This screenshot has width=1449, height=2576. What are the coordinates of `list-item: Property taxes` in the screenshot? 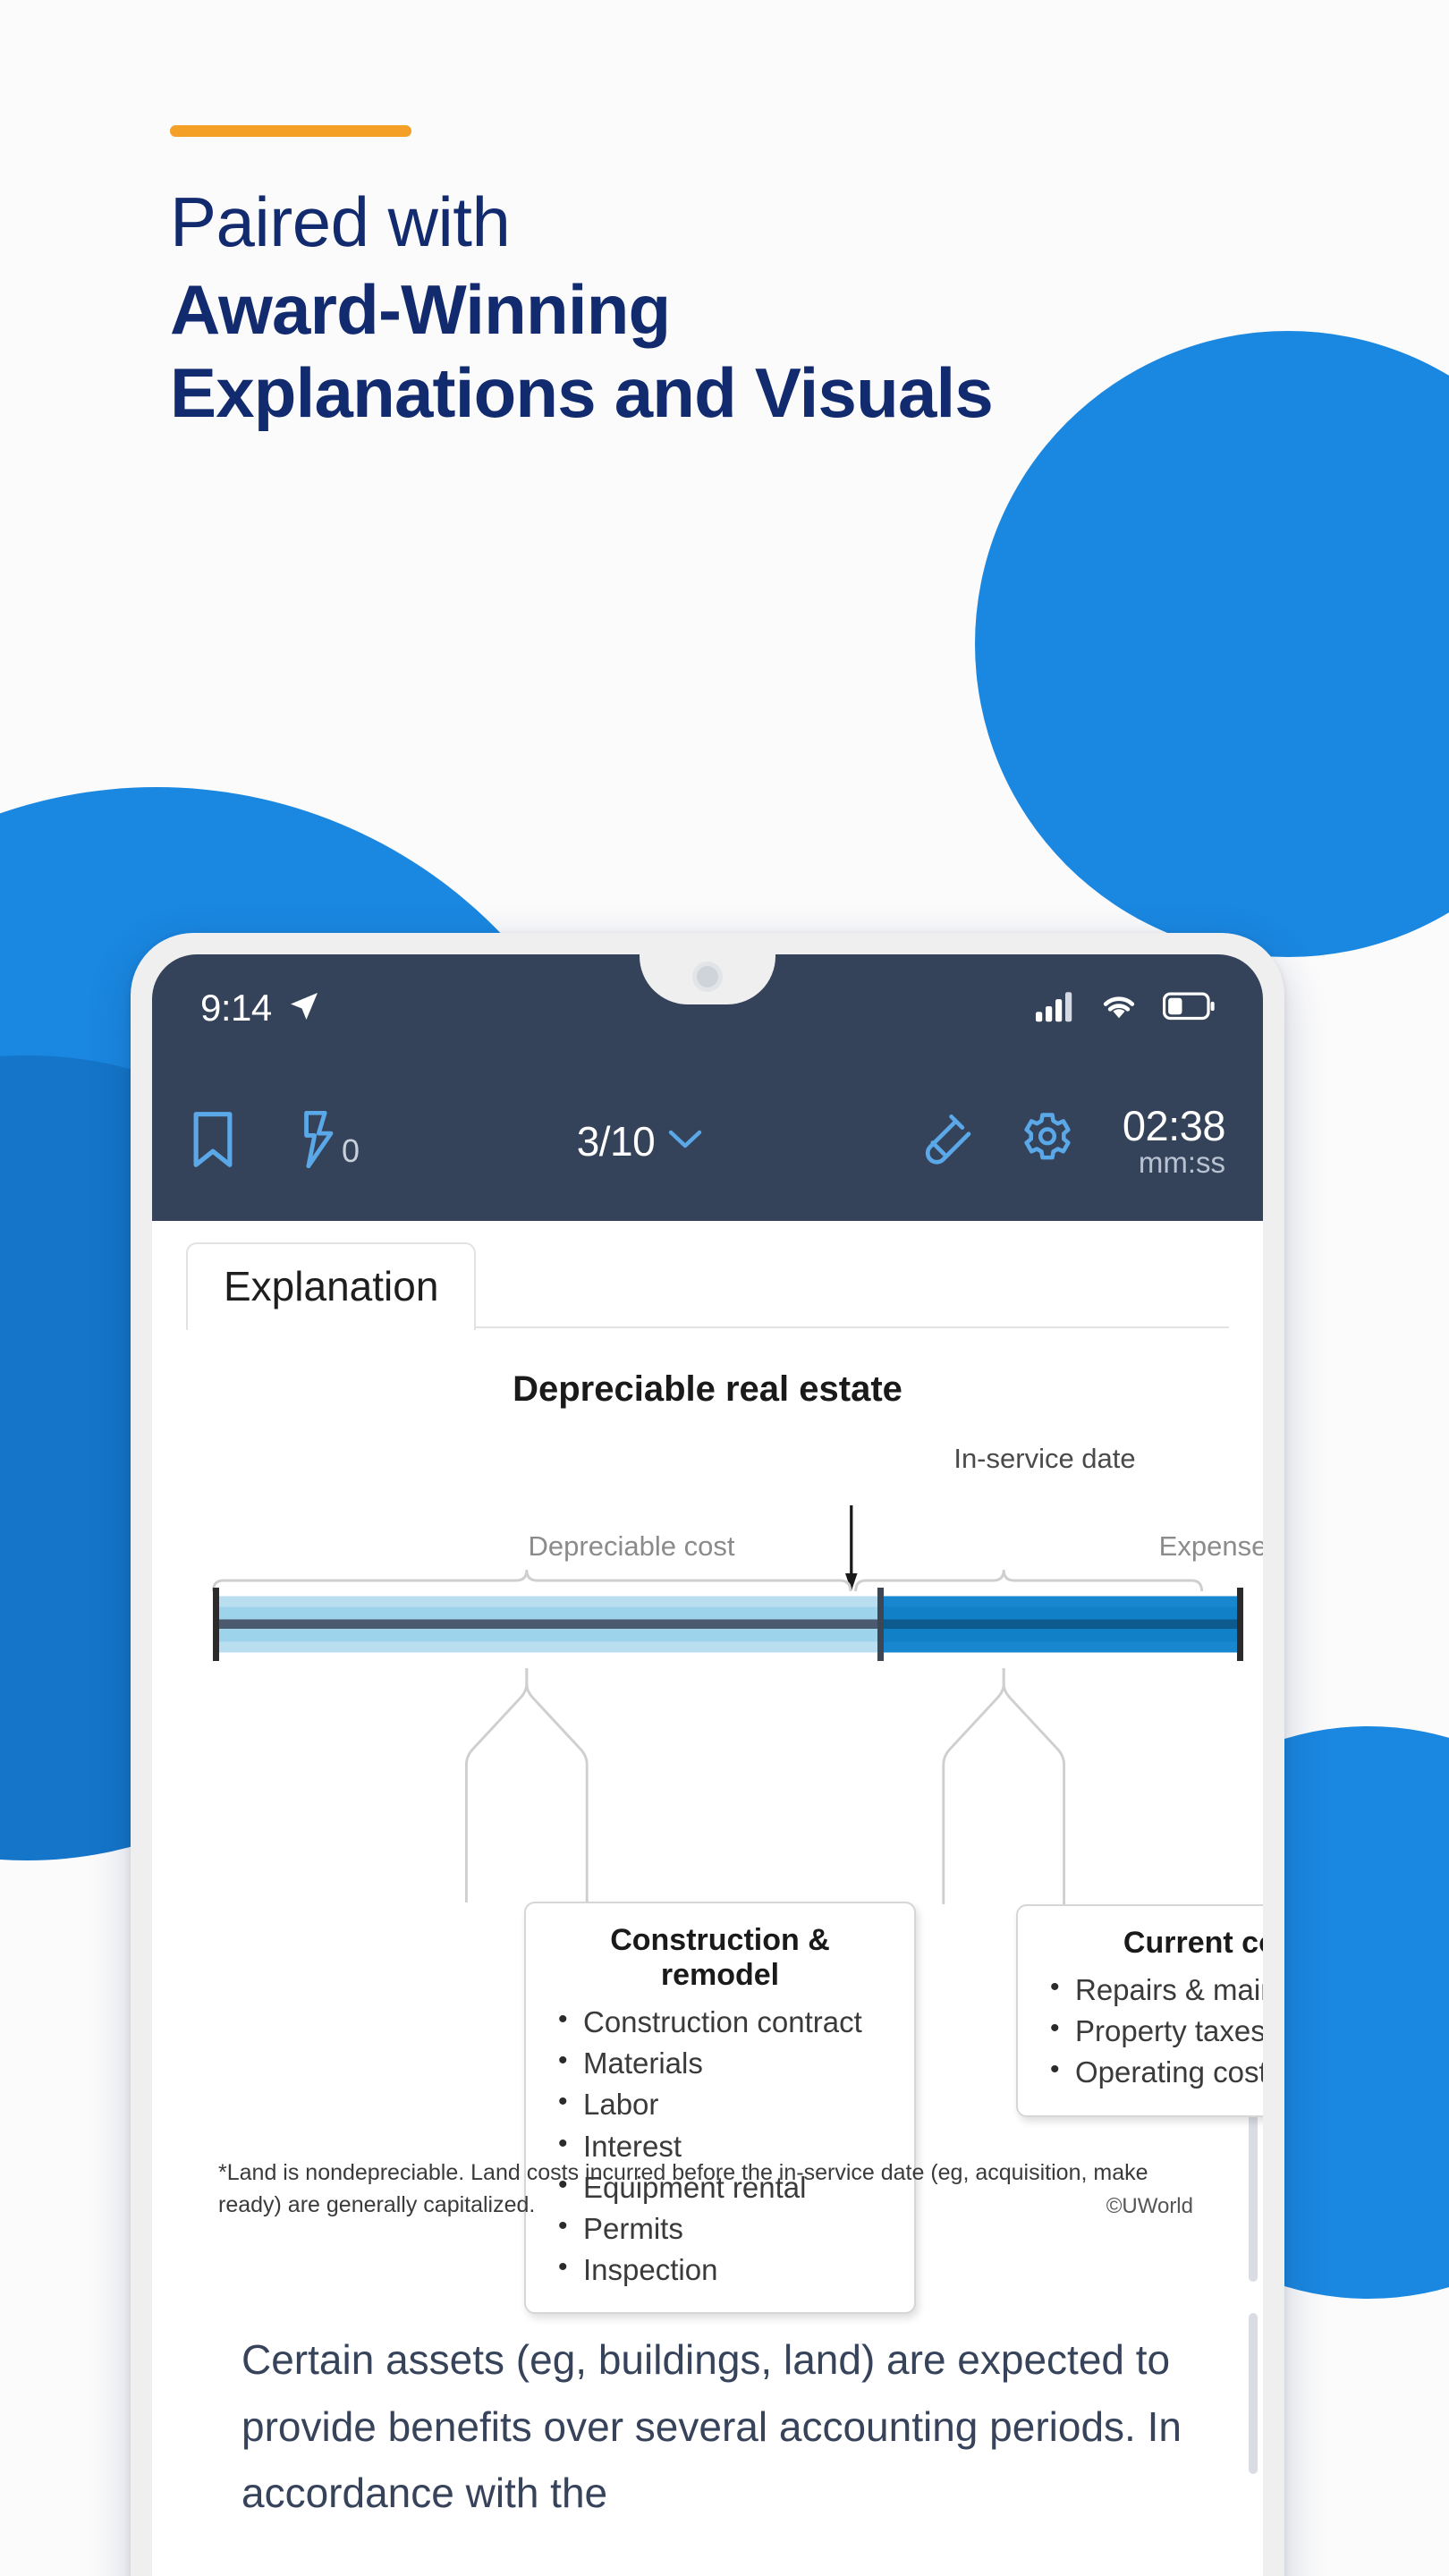 It's located at (1154, 2031).